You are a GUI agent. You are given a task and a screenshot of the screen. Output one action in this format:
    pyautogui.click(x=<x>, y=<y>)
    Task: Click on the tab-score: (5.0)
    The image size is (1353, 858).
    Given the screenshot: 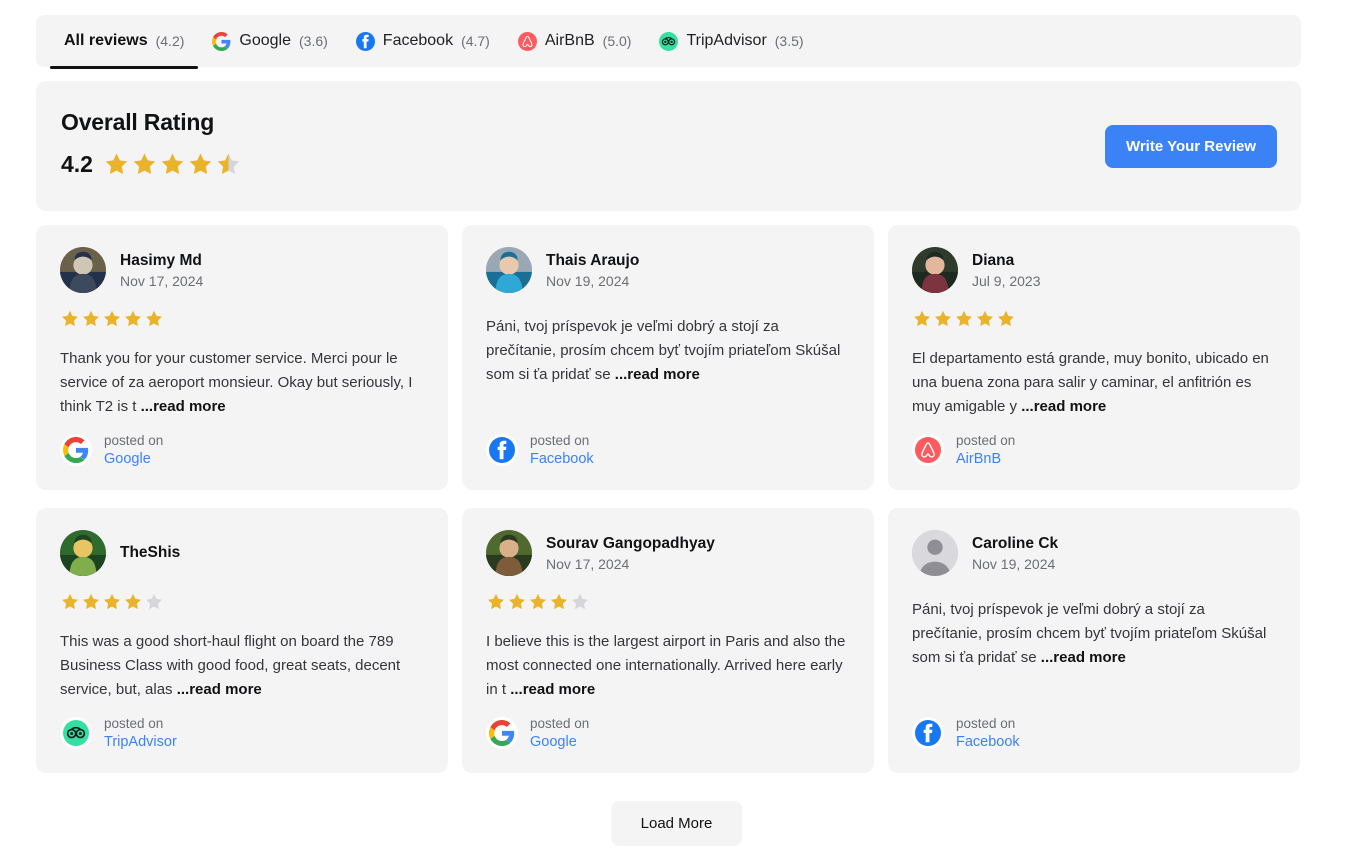 What is the action you would take?
    pyautogui.click(x=617, y=41)
    